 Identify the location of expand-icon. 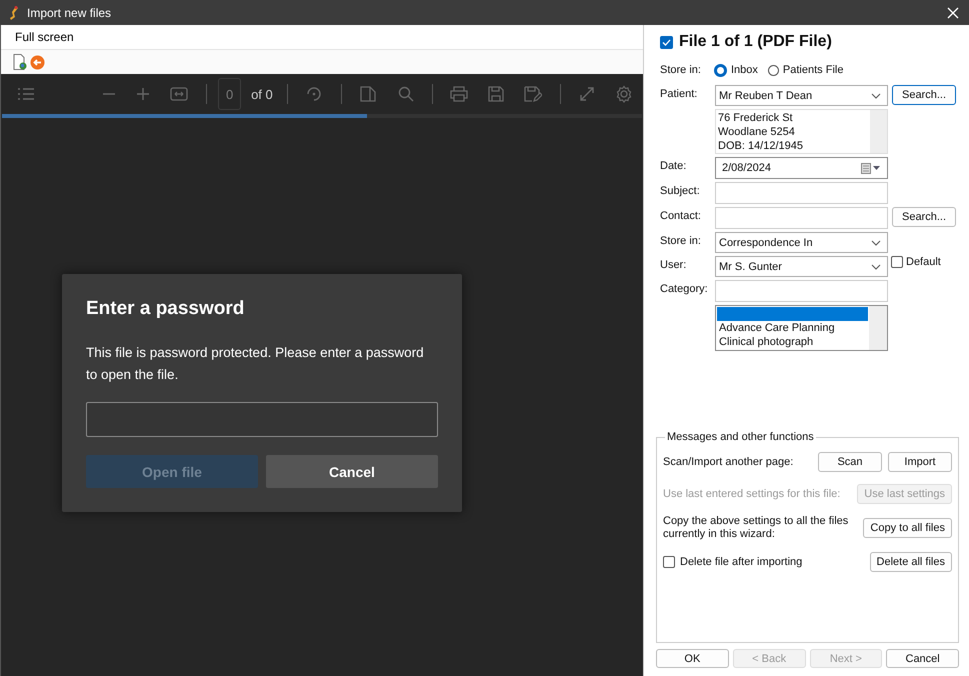
(586, 94).